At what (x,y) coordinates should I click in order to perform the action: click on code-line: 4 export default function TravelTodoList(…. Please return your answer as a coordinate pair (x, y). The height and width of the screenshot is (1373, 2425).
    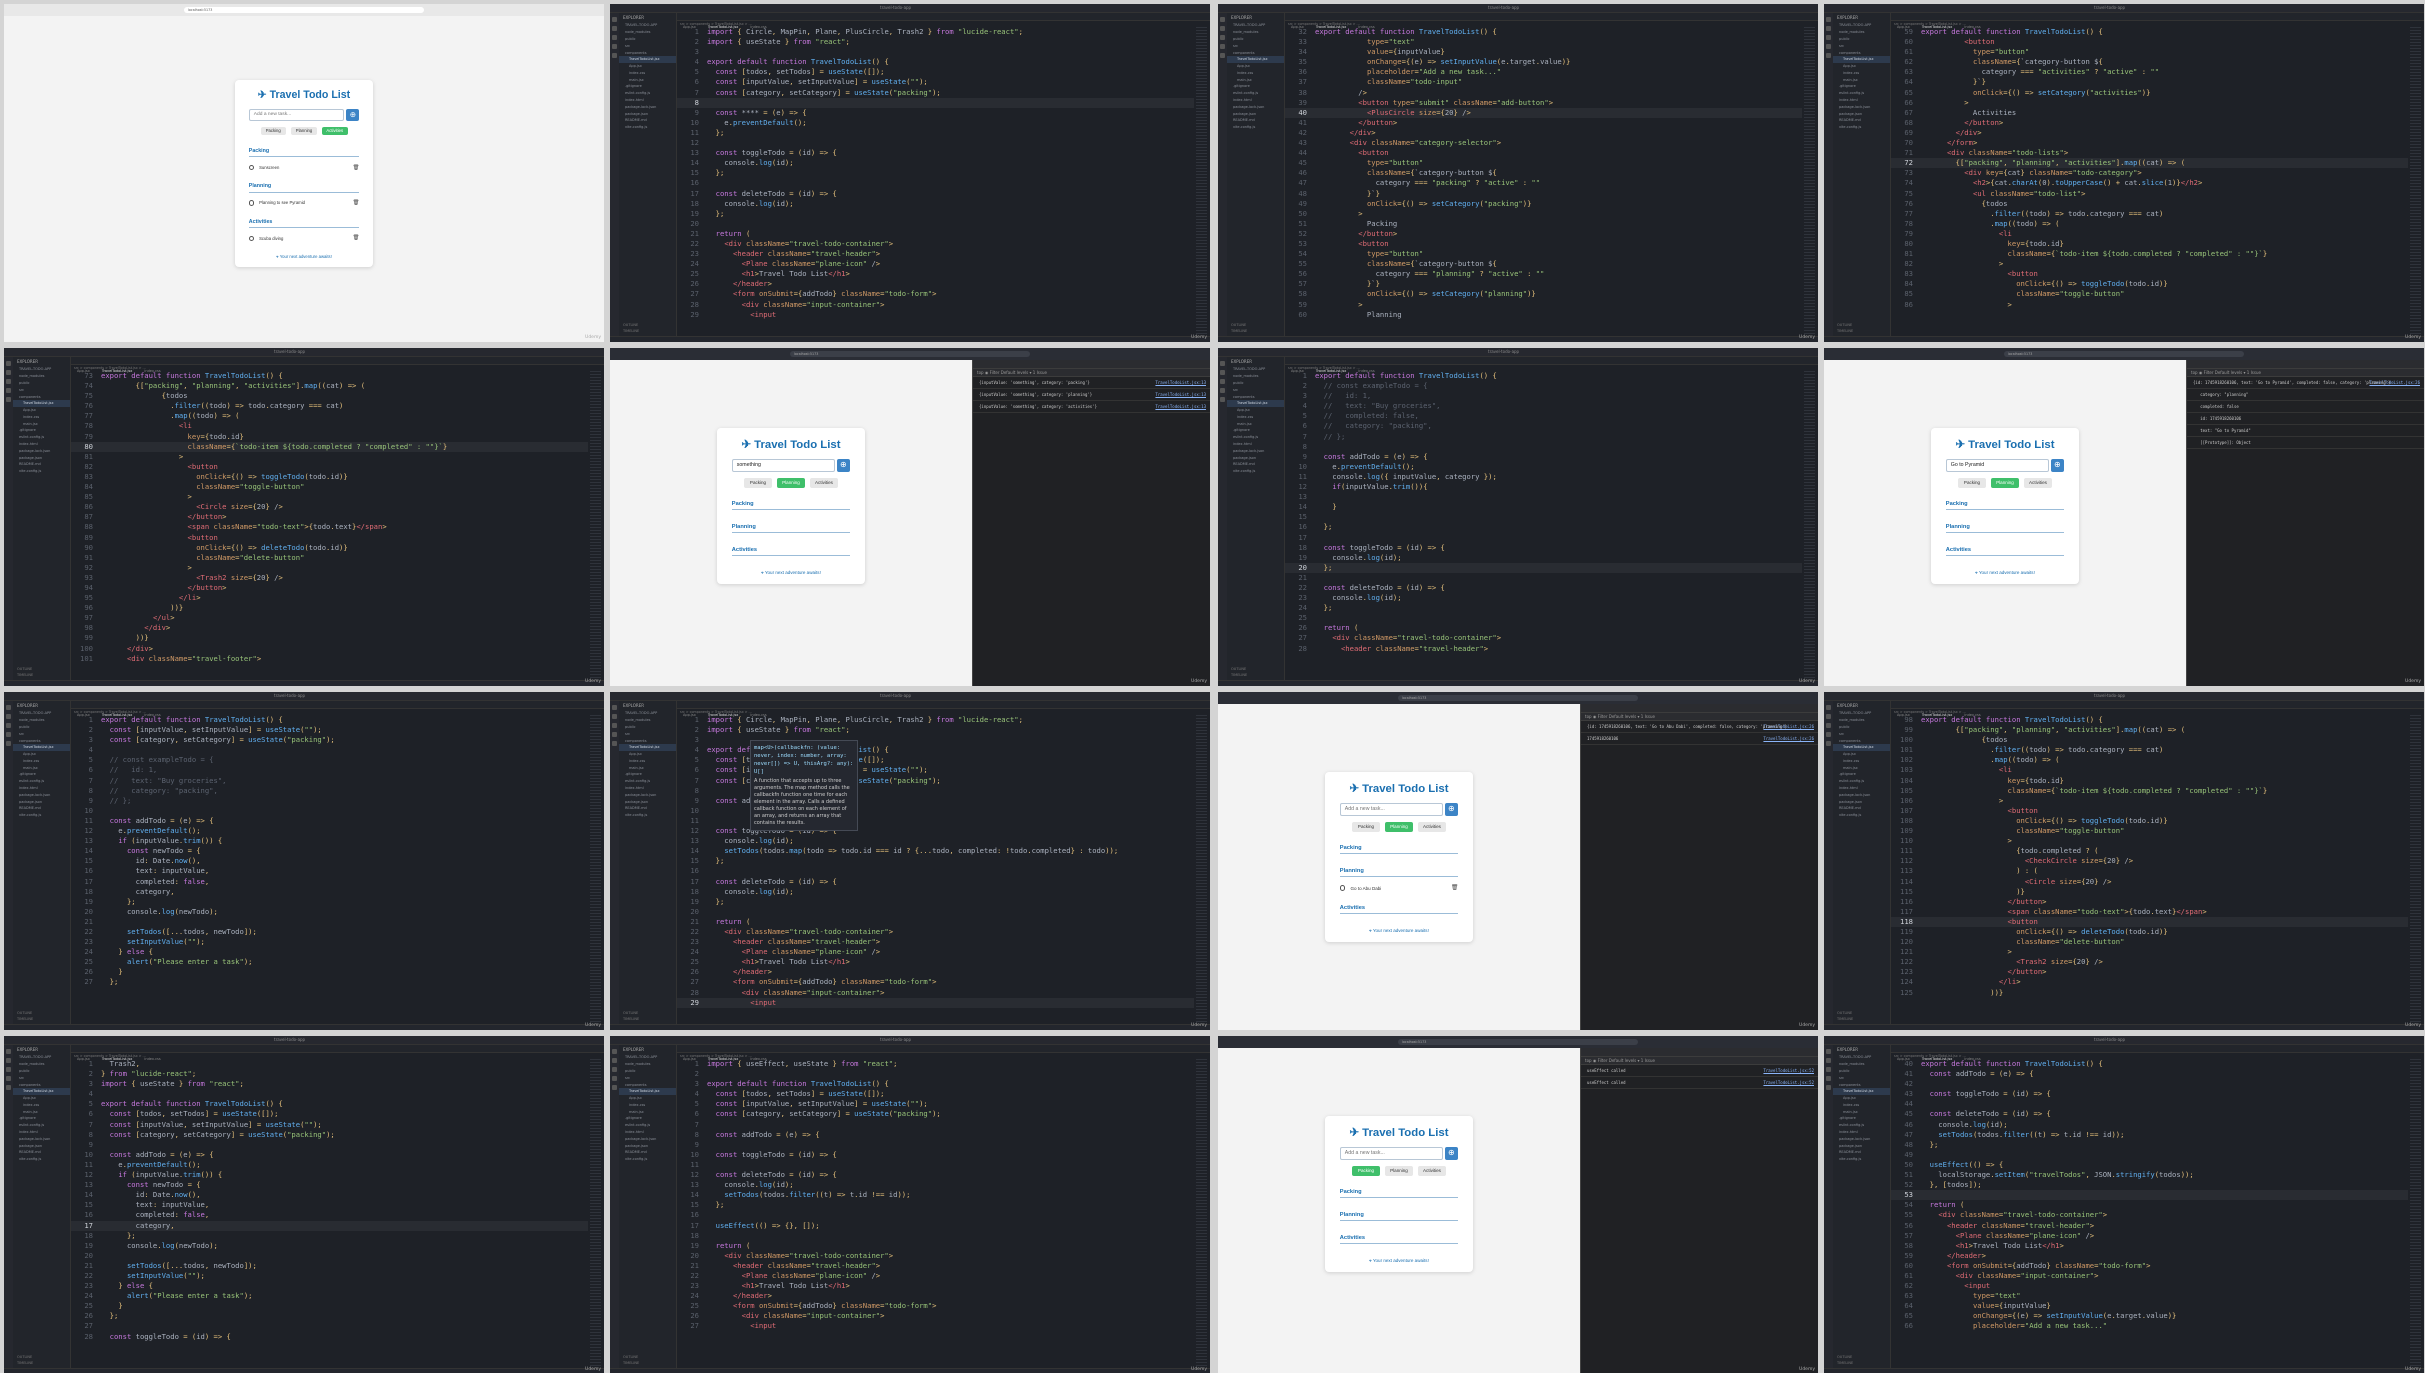
    Looking at the image, I should click on (935, 62).